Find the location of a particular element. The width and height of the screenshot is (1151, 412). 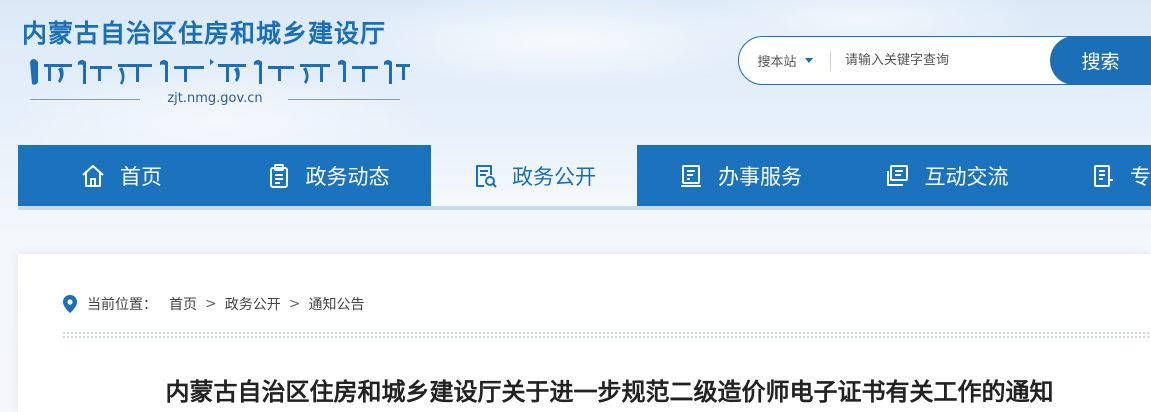

mongolian-script-logo is located at coordinates (220, 72).